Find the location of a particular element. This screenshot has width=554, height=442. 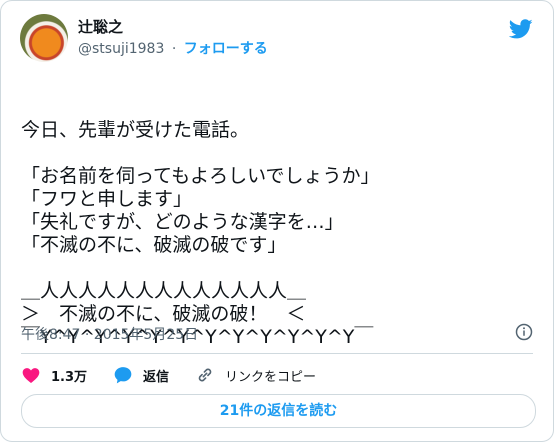

author-handle: @stsuji1983 is located at coordinates (121, 49).